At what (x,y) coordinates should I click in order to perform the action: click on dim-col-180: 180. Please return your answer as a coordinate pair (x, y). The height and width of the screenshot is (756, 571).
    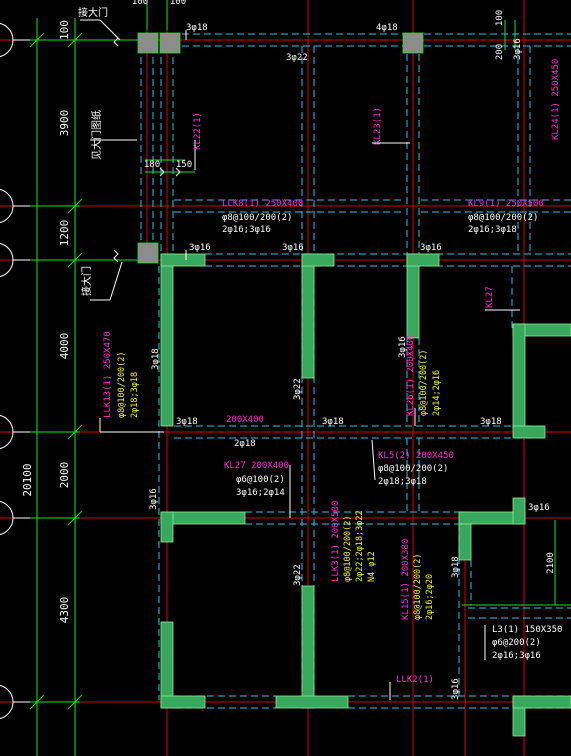
    Looking at the image, I should click on (152, 165).